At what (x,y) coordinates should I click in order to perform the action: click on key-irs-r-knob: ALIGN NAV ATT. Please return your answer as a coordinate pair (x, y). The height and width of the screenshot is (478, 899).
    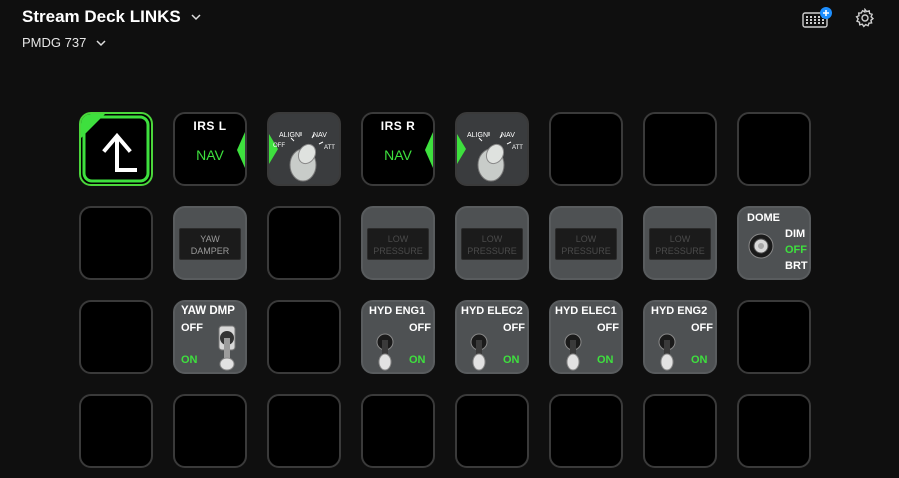
    Looking at the image, I should click on (492, 149).